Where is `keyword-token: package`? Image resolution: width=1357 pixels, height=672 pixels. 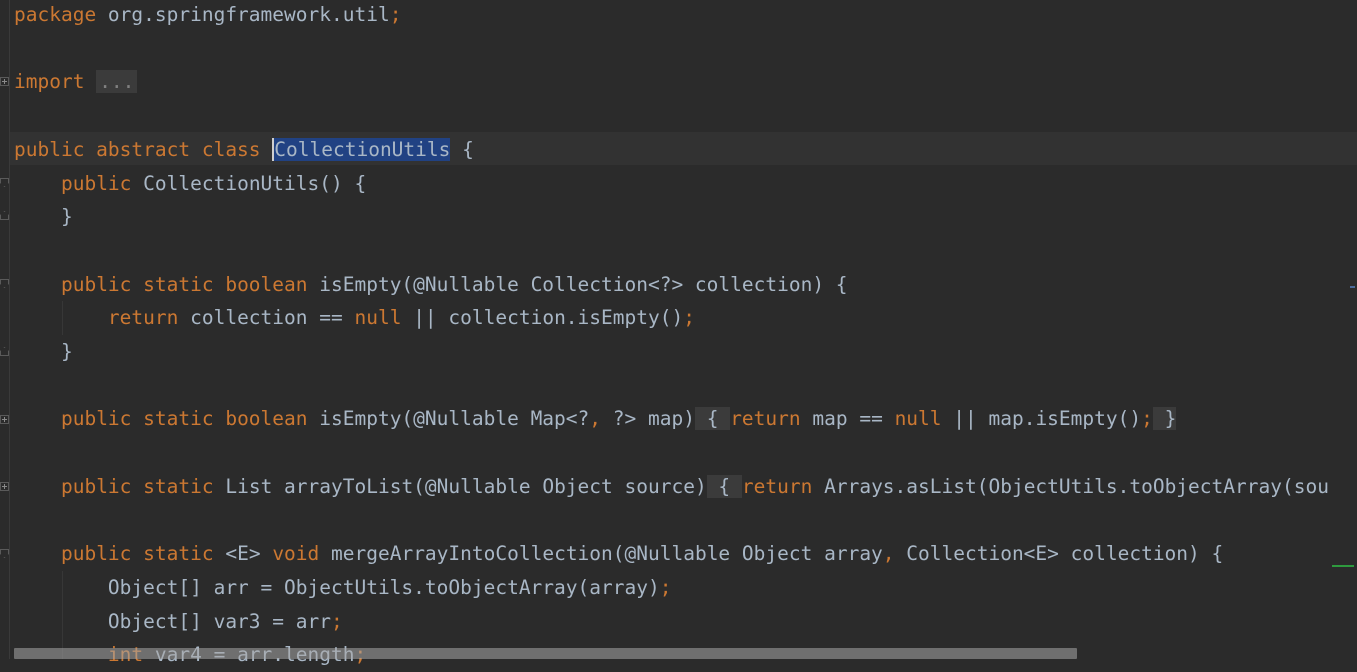 keyword-token: package is located at coordinates (61, 14).